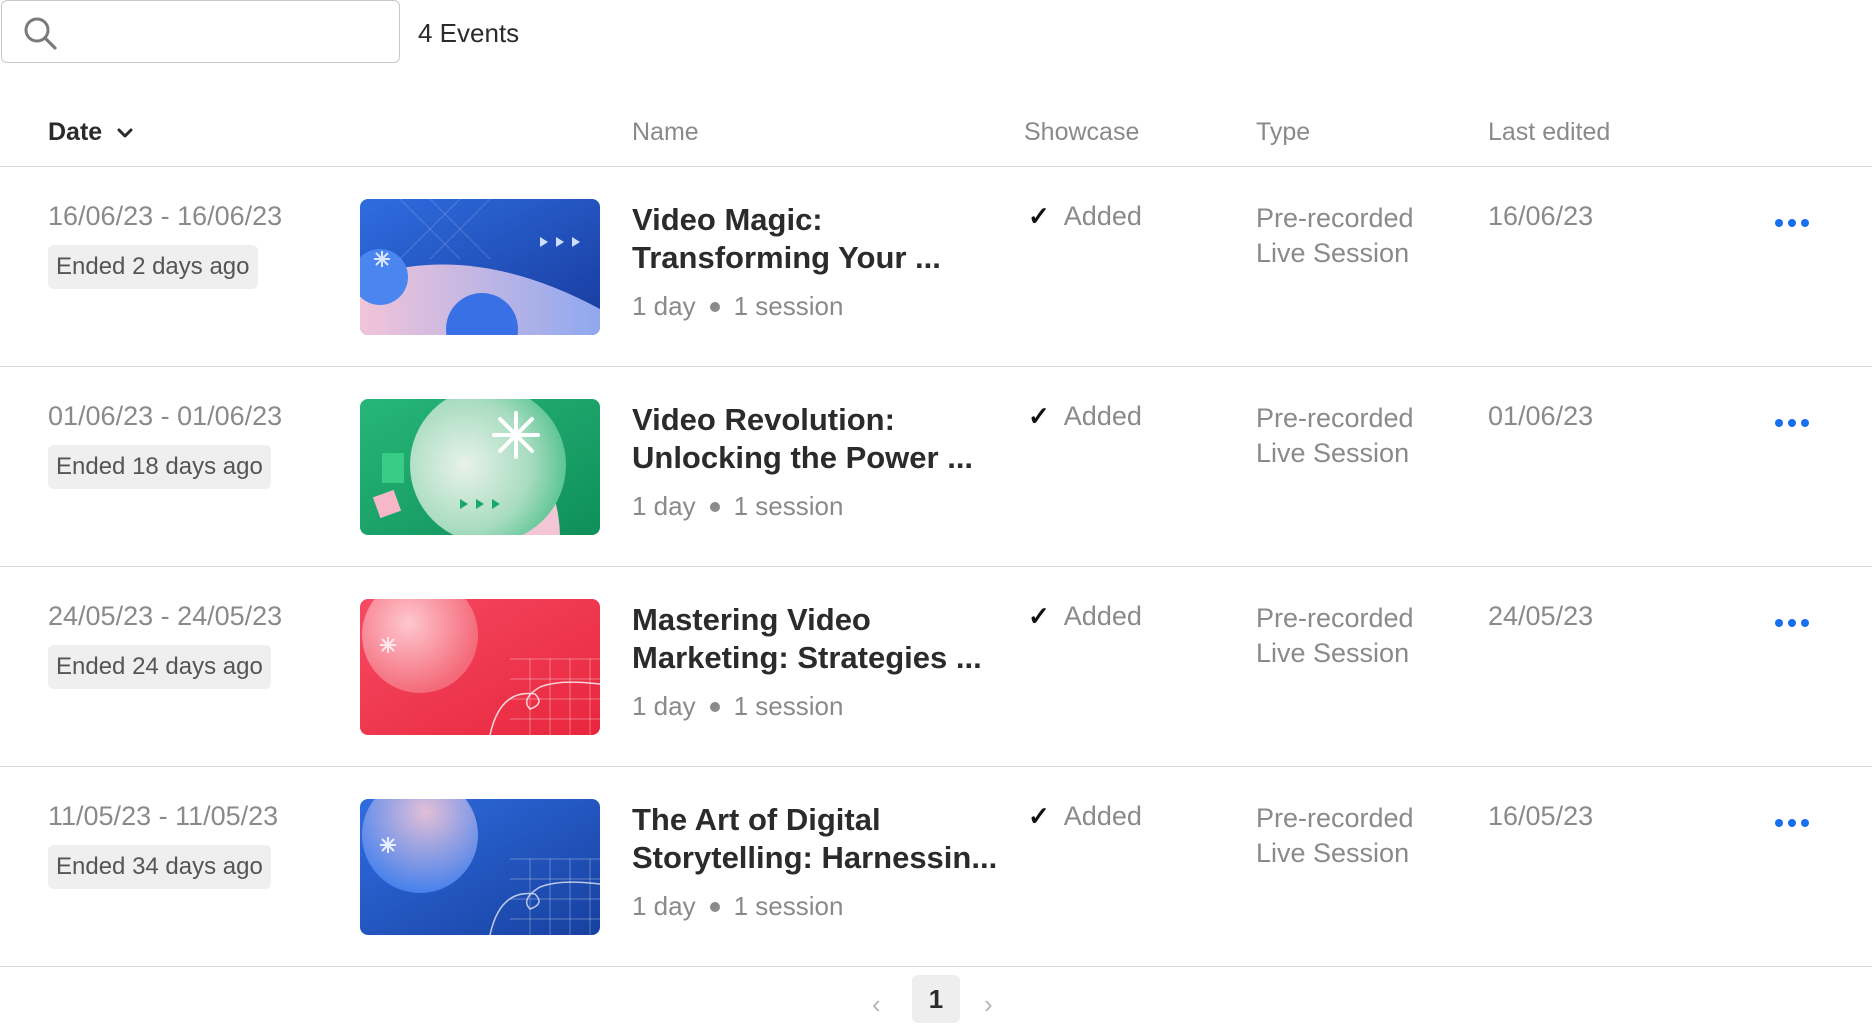 The width and height of the screenshot is (1872, 1034). What do you see at coordinates (1541, 816) in the screenshot?
I see `last-edited-date: 16/05/23` at bounding box center [1541, 816].